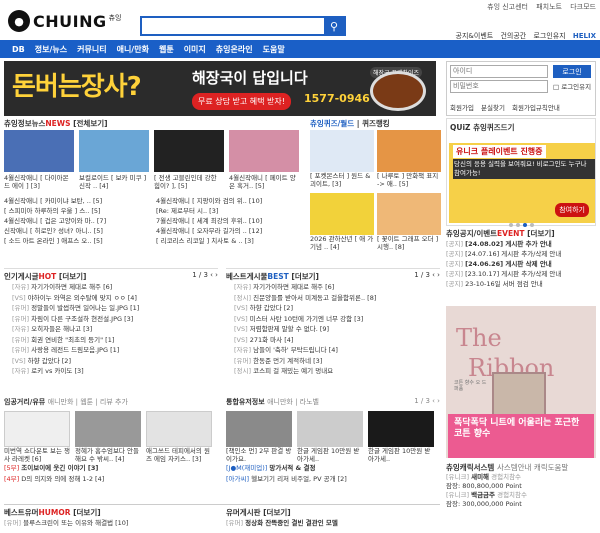  What do you see at coordinates (39, 160) in the screenshot?
I see `news-thumb: 4월신작애니 [ 다이아몬드 에이 ] [3]` at bounding box center [39, 160].